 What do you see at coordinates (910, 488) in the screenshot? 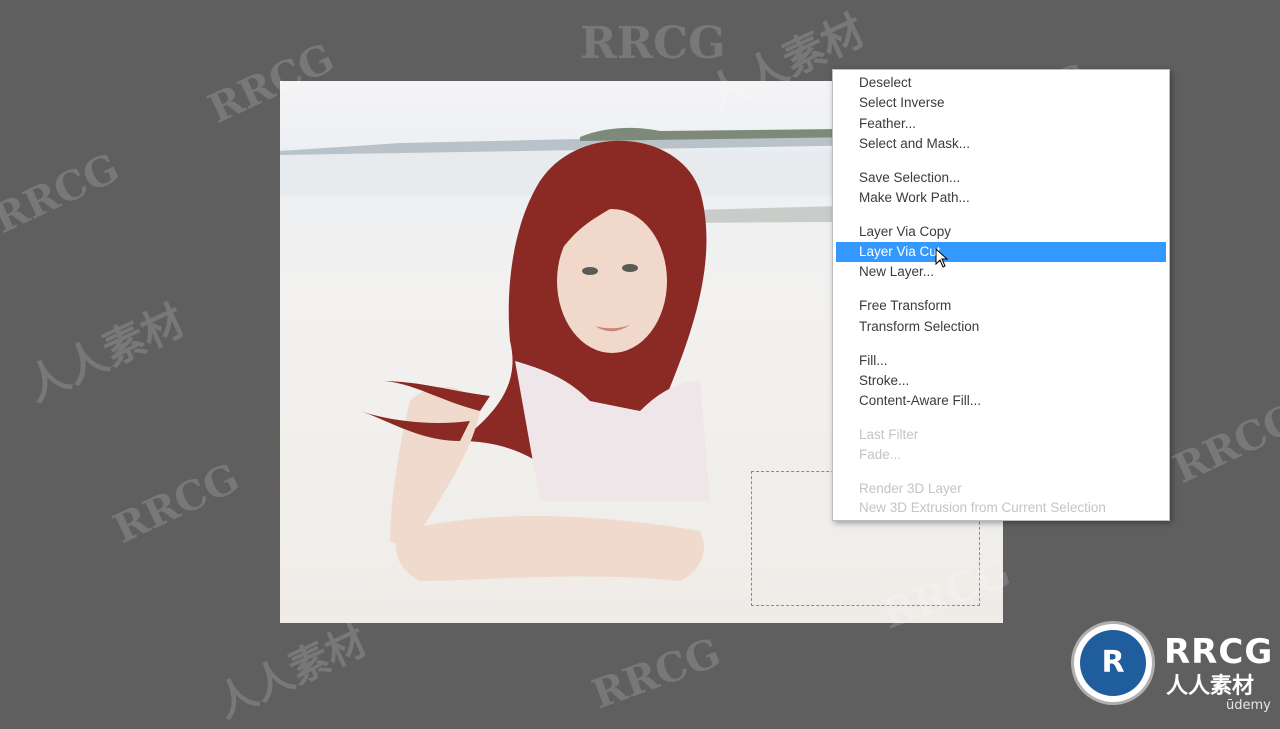
I see `menu-item-render-3d-layer: Render 3D Layer` at bounding box center [910, 488].